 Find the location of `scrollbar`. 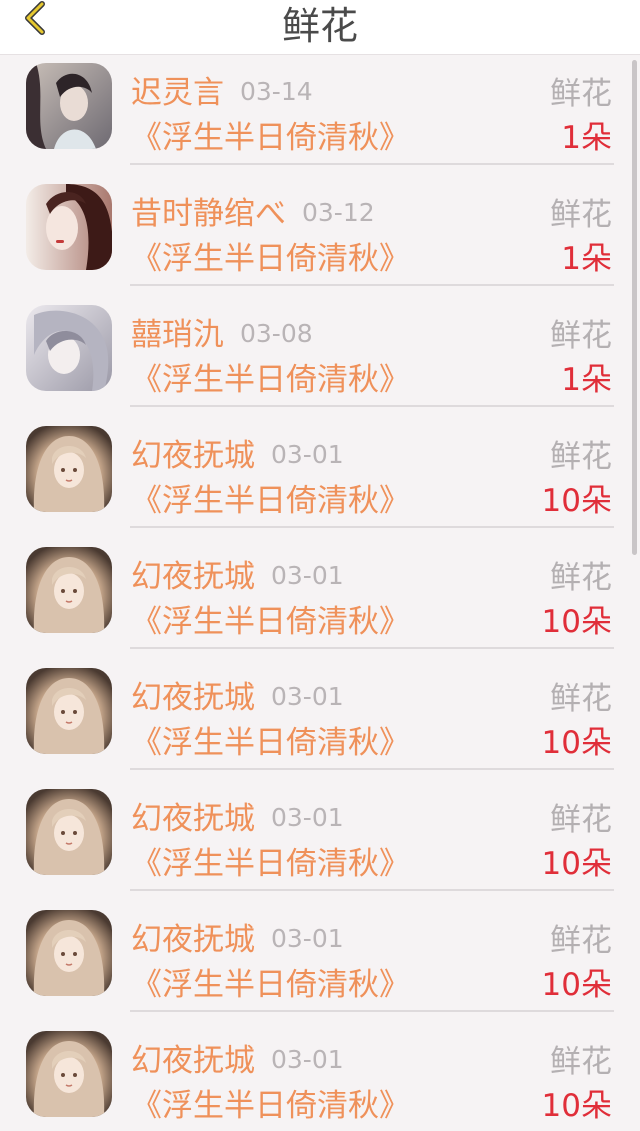

scrollbar is located at coordinates (634, 307).